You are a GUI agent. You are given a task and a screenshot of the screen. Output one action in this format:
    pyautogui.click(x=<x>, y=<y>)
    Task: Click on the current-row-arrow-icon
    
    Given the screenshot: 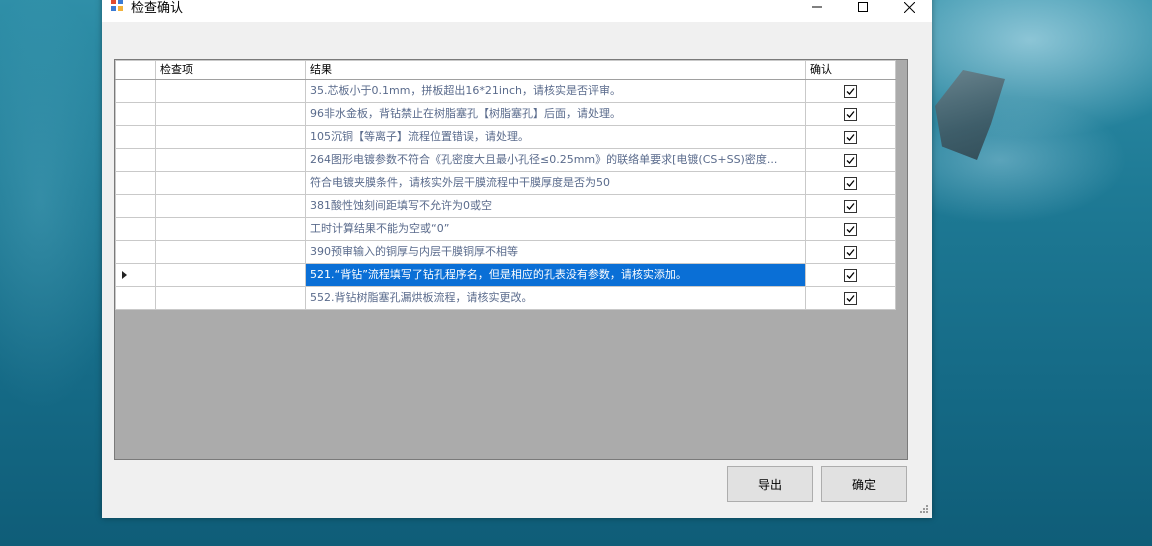 What is the action you would take?
    pyautogui.click(x=124, y=275)
    